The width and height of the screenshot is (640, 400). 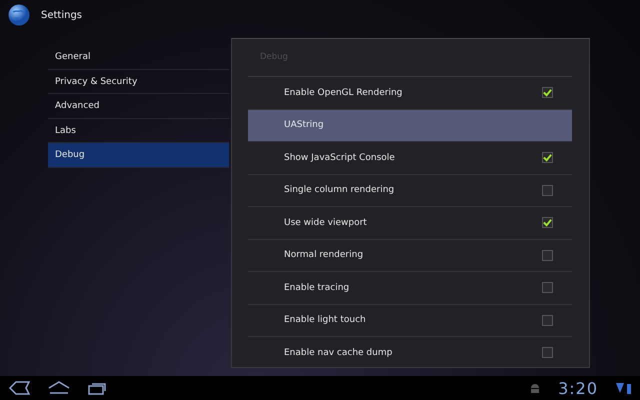 What do you see at coordinates (410, 223) in the screenshot?
I see `settings-row: Use wide viewport` at bounding box center [410, 223].